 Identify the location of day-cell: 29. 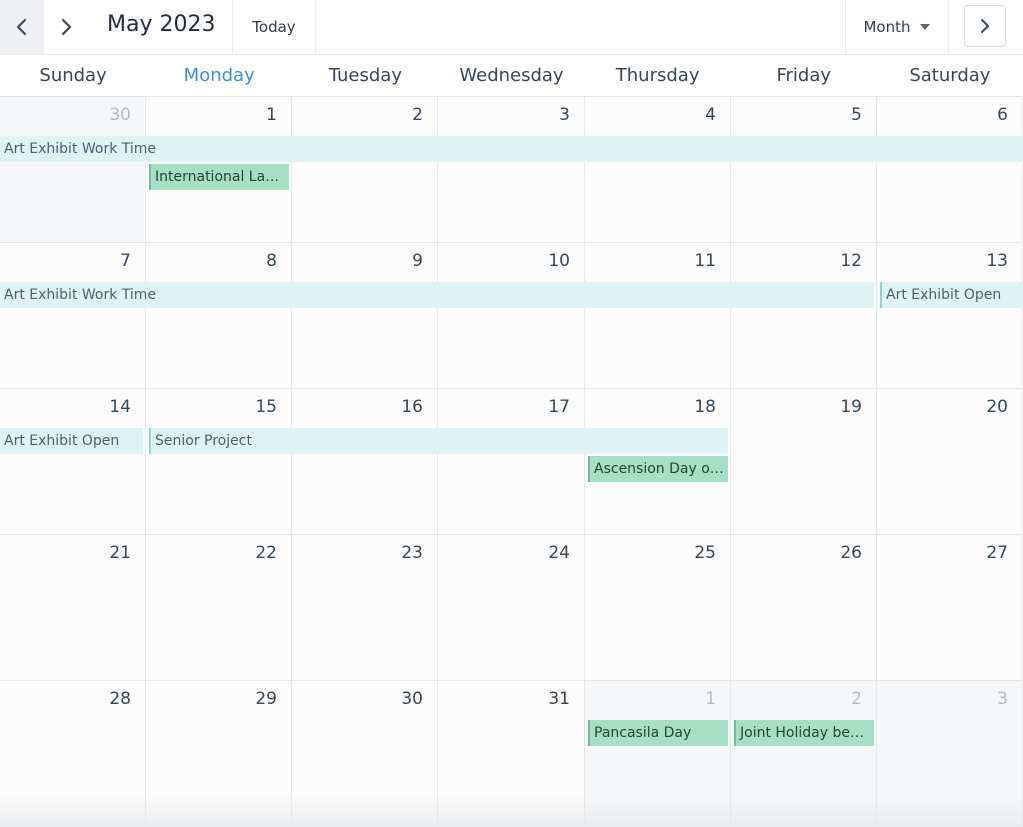
(219, 754).